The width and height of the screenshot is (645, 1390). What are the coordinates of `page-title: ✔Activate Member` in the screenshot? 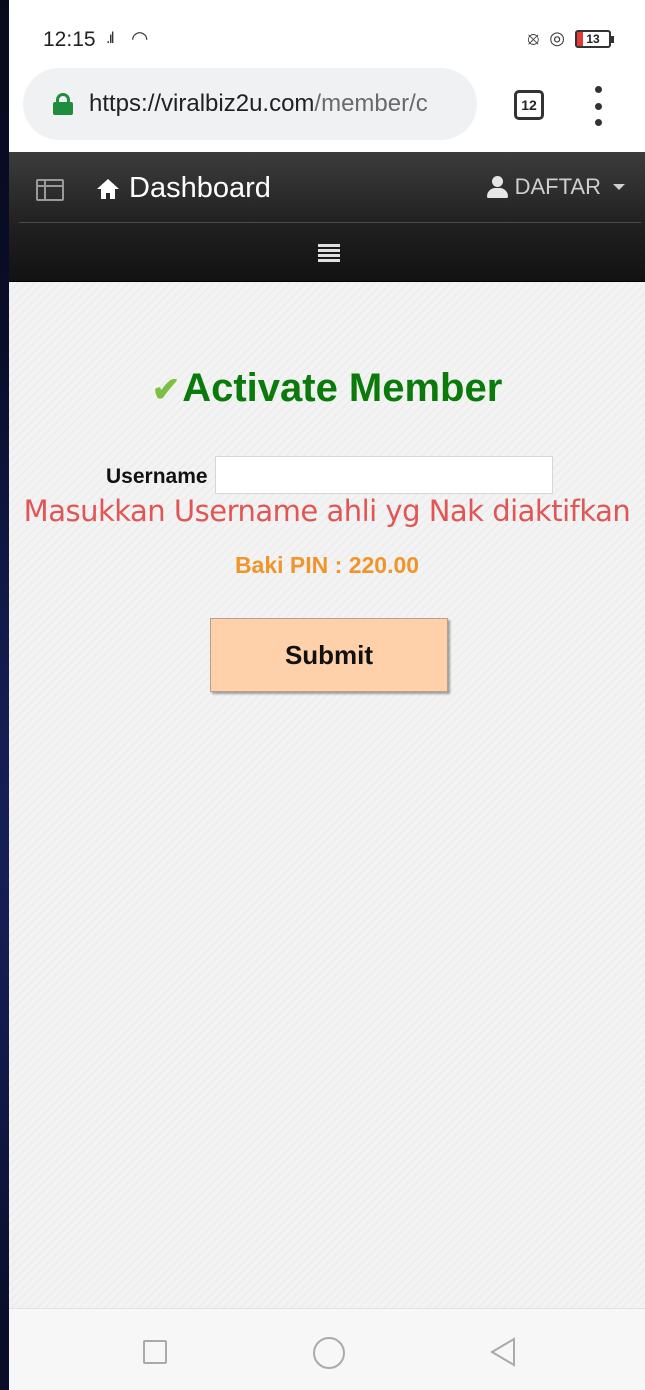 It's located at (327, 388).